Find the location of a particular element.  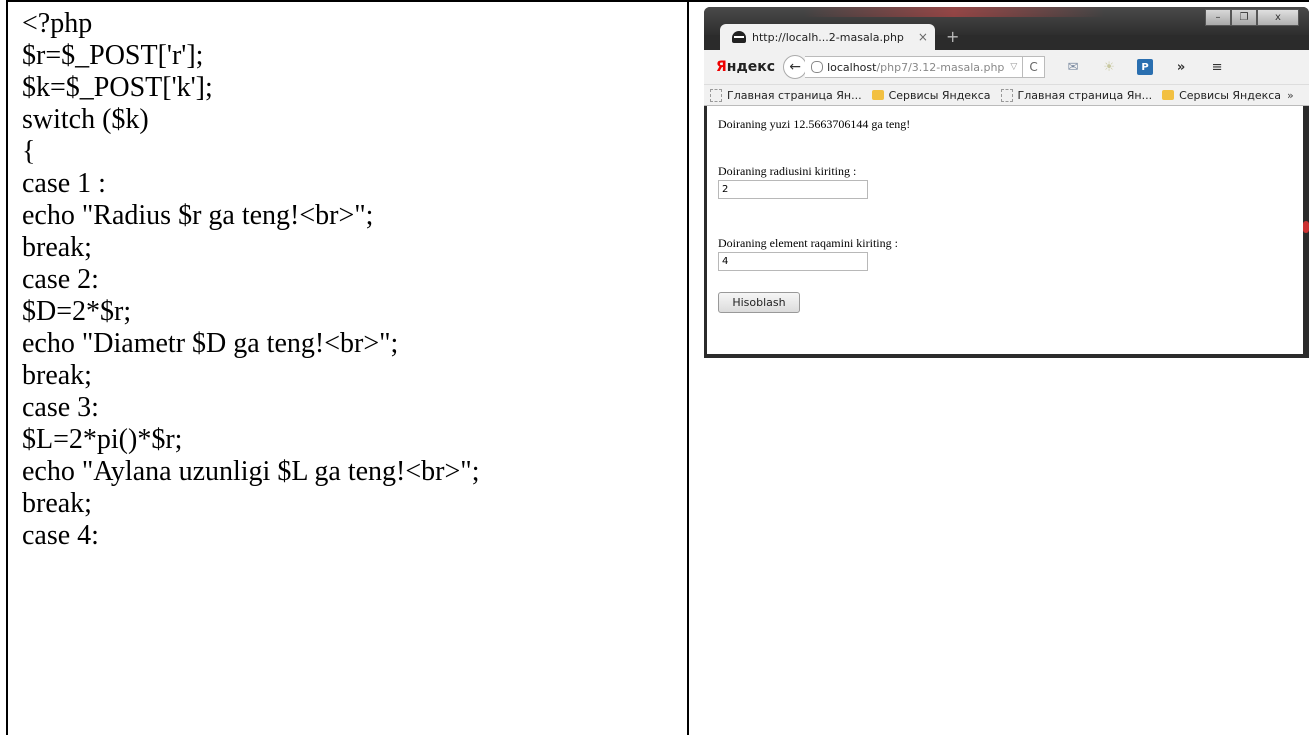

minimize-button: – is located at coordinates (1218, 17).